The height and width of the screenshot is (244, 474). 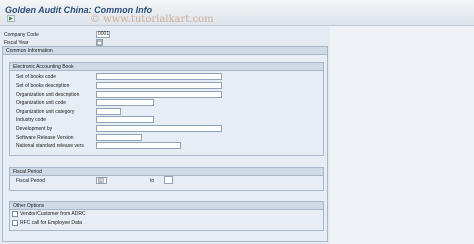 I want to click on fiscal-period-title: Fiscal Period, so click(x=27, y=172).